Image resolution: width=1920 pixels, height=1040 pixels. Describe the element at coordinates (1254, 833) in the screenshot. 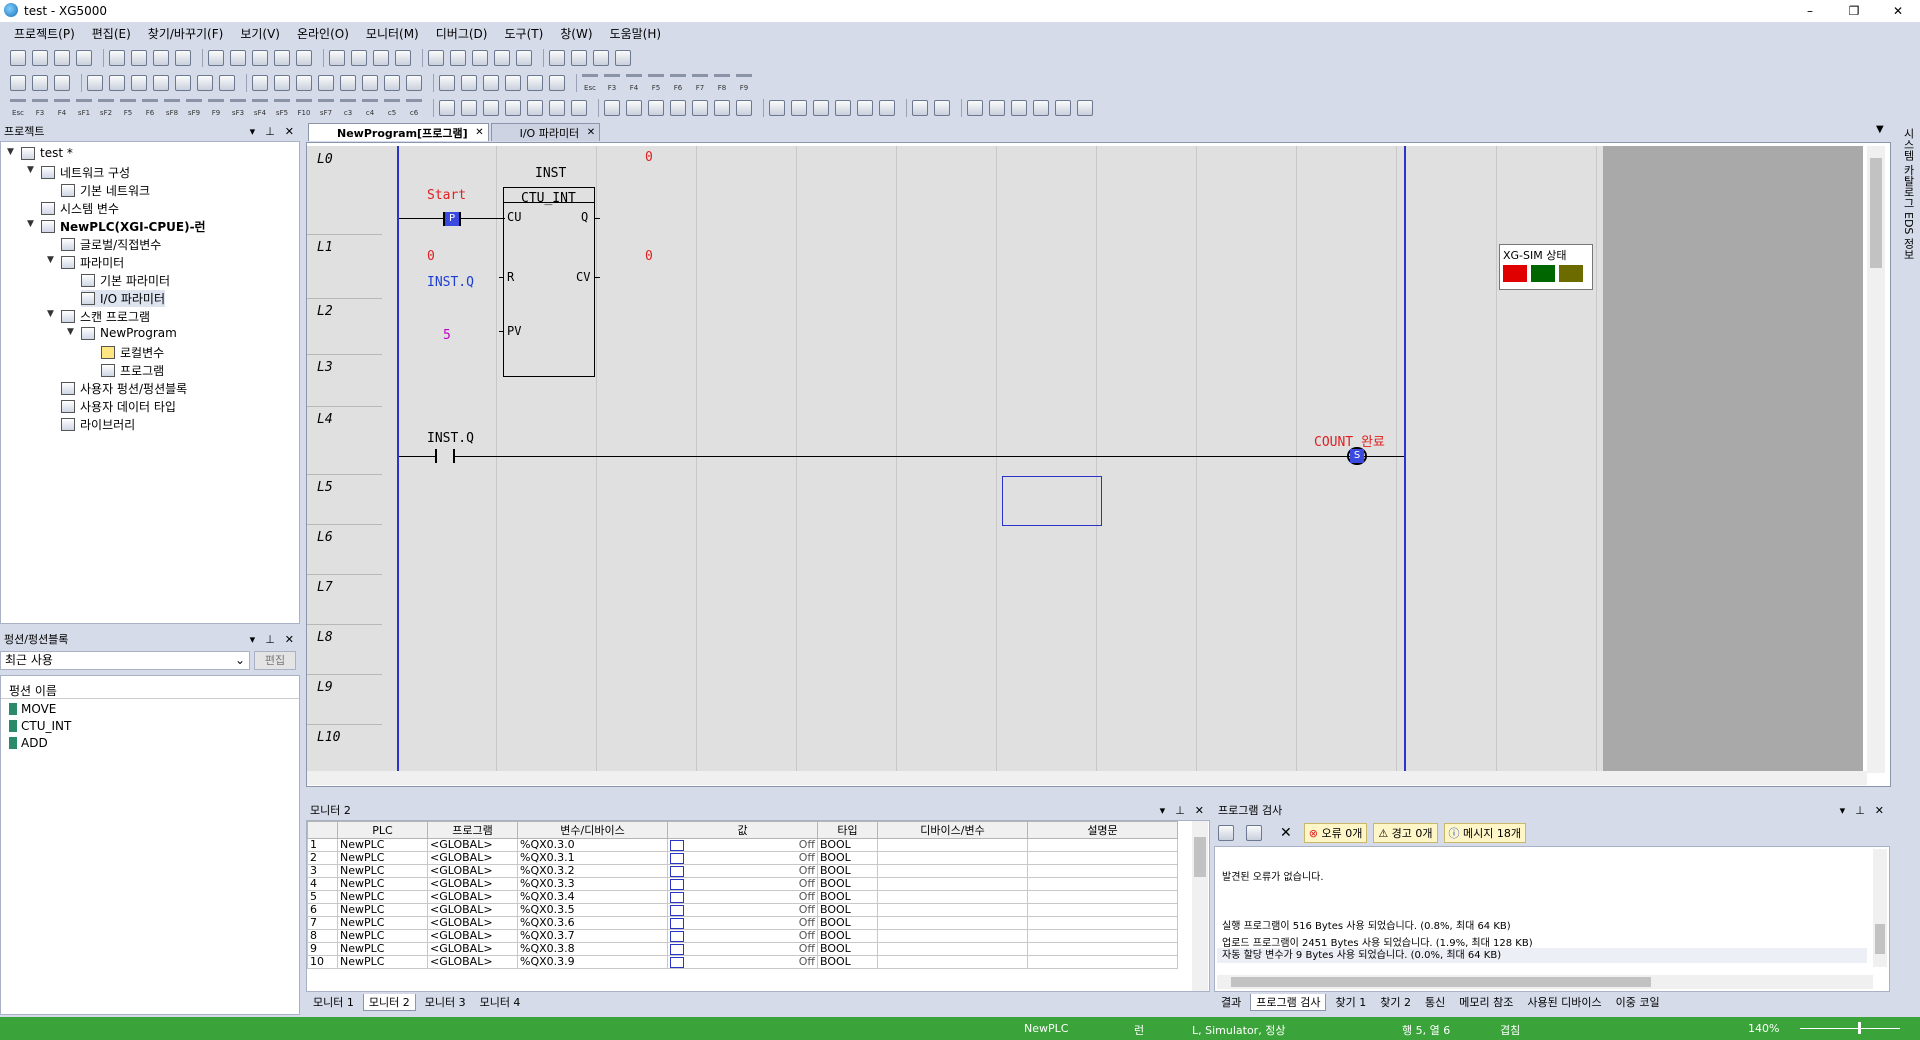

I see `print-icon` at that location.